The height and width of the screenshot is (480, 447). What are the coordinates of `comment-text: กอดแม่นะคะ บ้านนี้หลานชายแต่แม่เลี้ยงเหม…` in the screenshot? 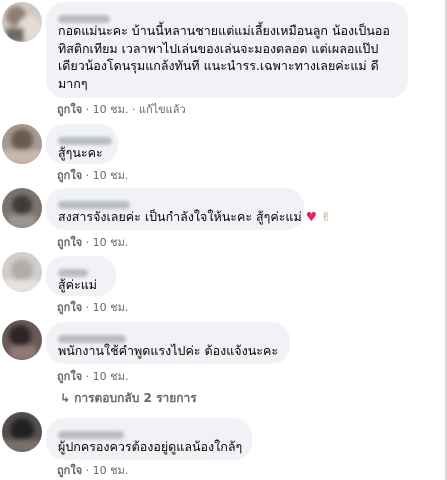 It's located at (227, 57).